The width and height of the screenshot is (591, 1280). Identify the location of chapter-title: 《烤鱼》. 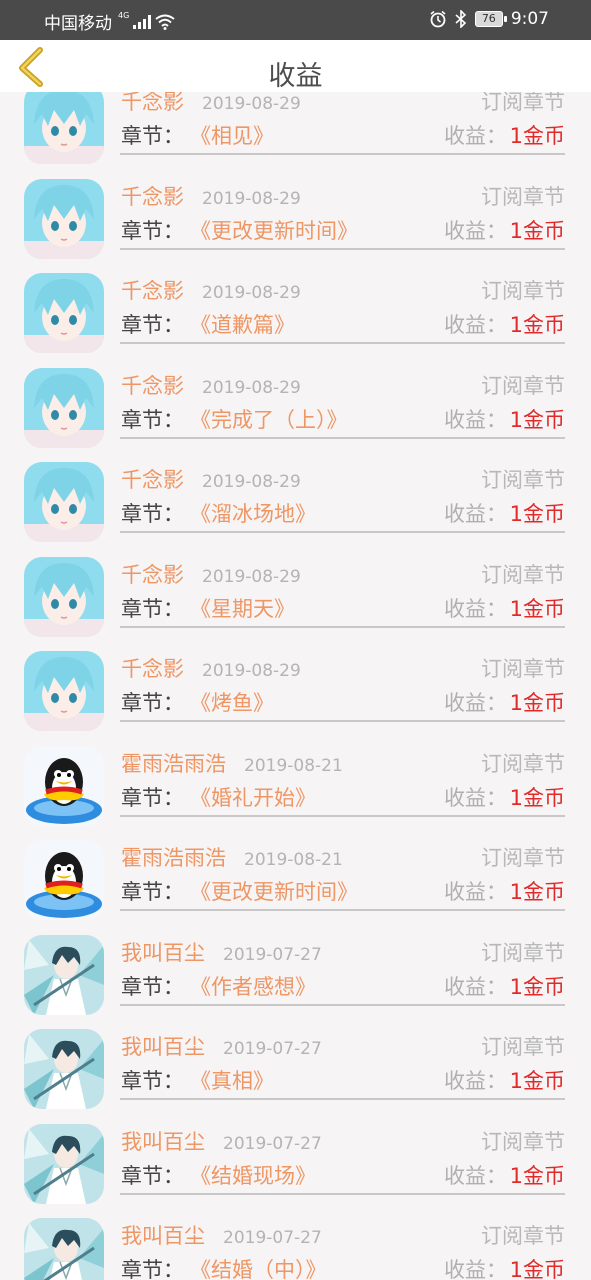
(232, 703).